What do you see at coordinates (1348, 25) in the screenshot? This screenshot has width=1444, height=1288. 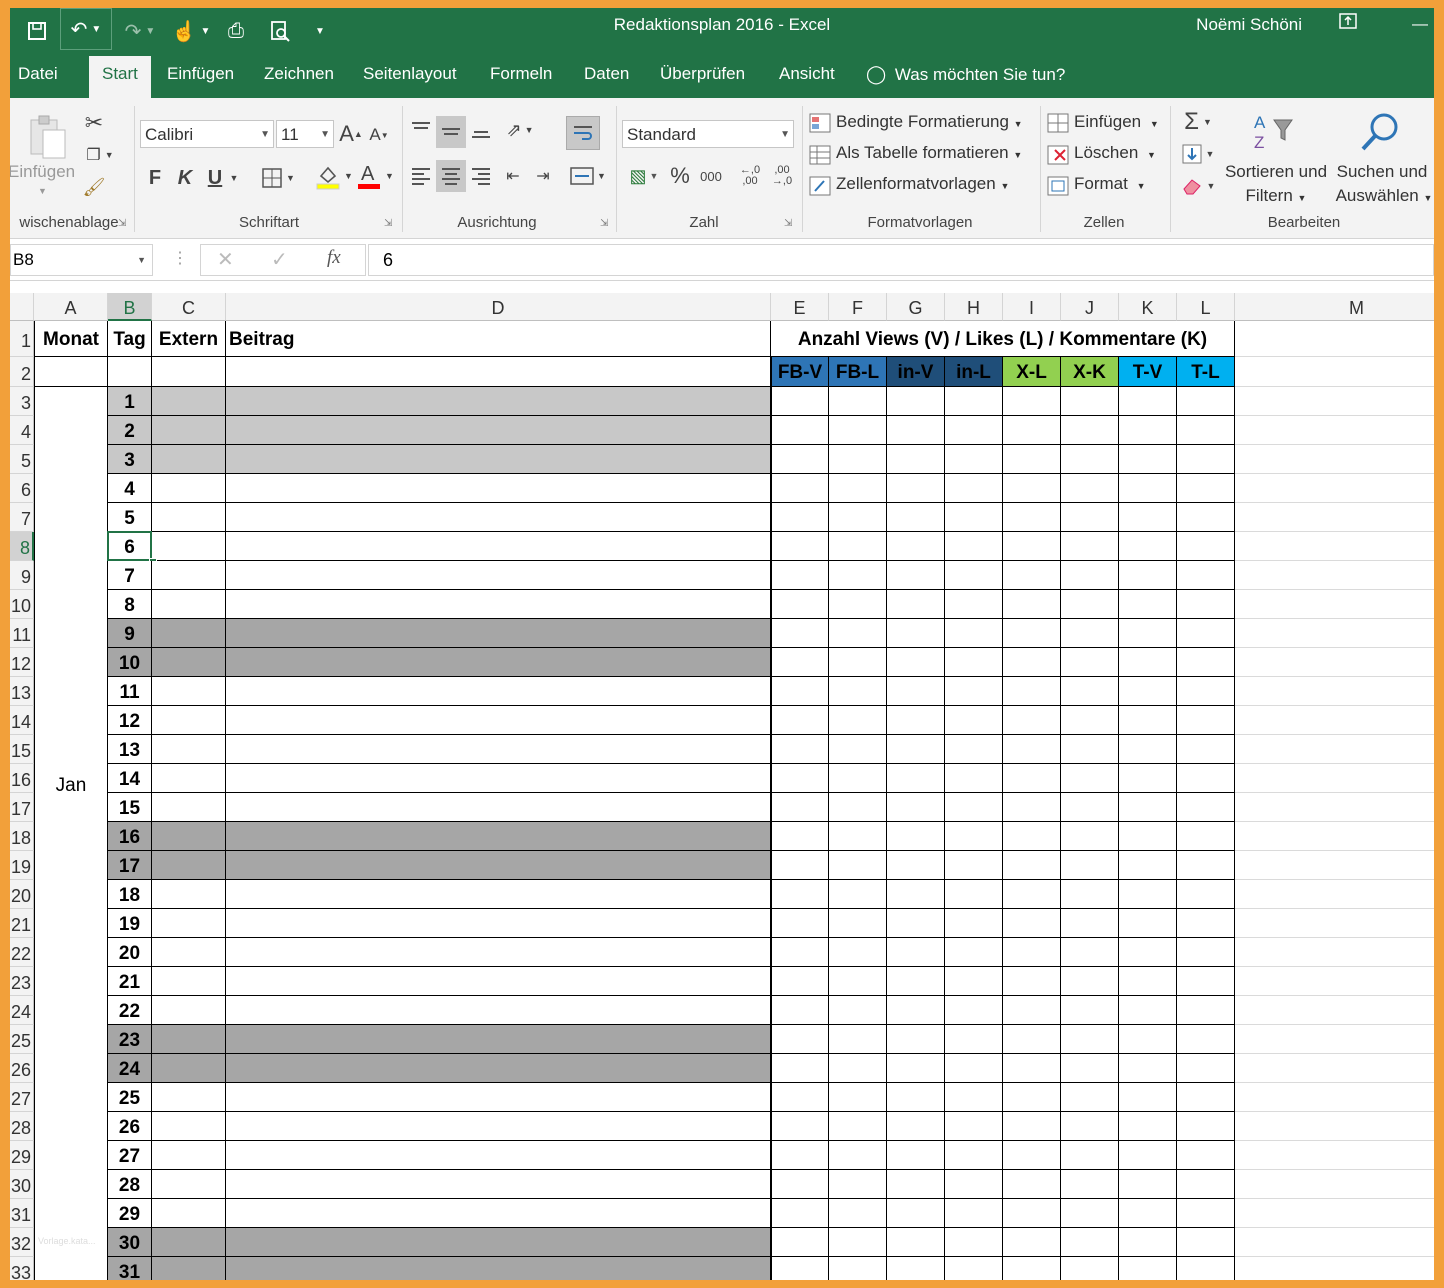 I see `ribbon-display-options-icon` at bounding box center [1348, 25].